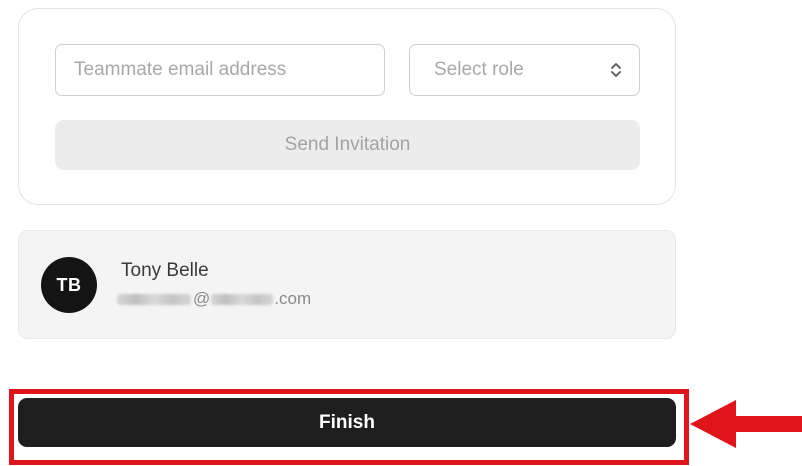 The width and height of the screenshot is (802, 466). I want to click on role-select-placeholder: Select role, so click(479, 69).